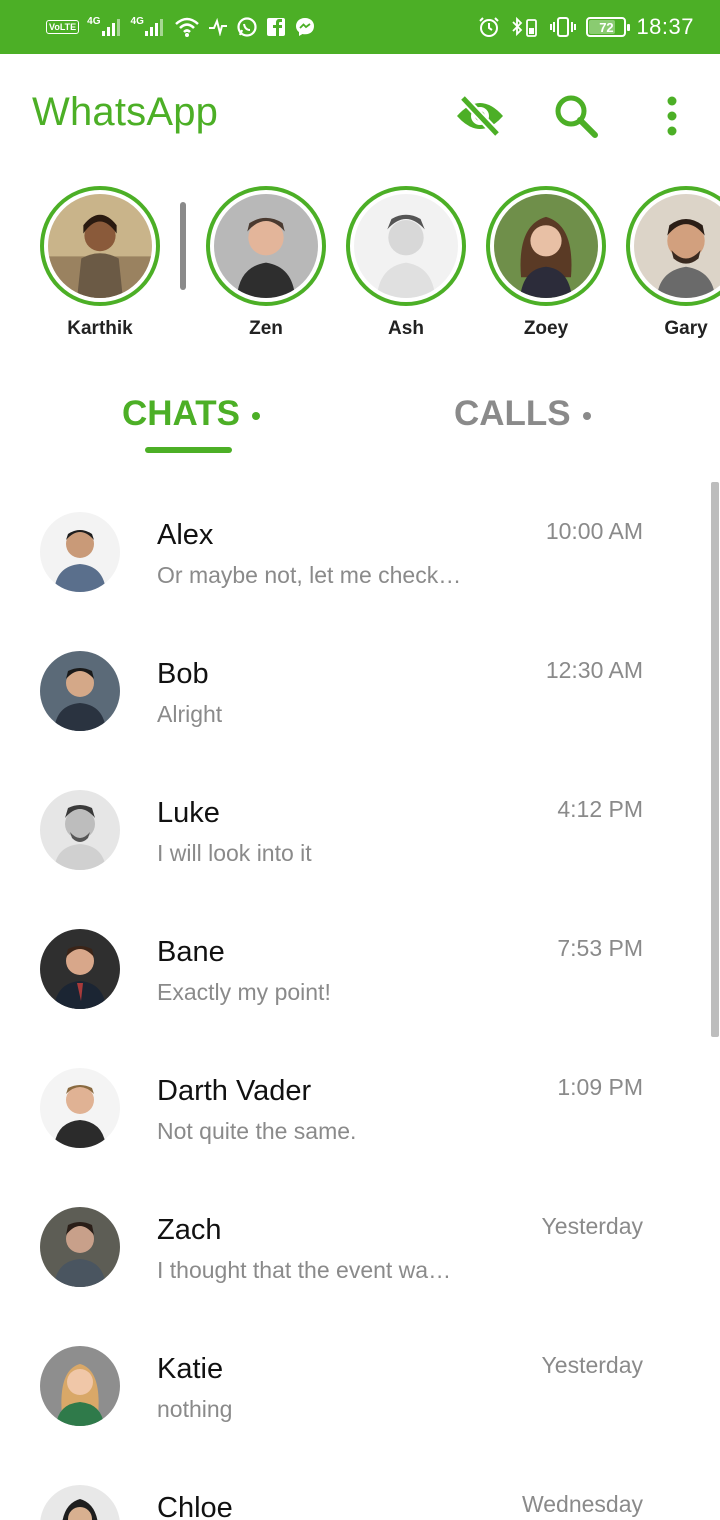  What do you see at coordinates (360, 1487) in the screenshot?
I see `chat-row-chloe: Chloe Wednesday` at bounding box center [360, 1487].